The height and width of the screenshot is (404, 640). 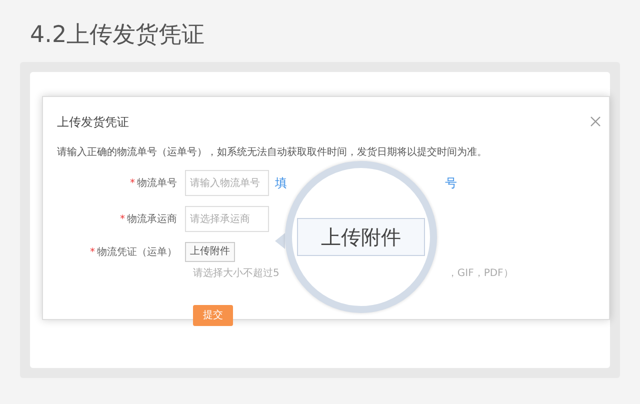 What do you see at coordinates (93, 122) in the screenshot?
I see `dialog-title: 上传发货凭证` at bounding box center [93, 122].